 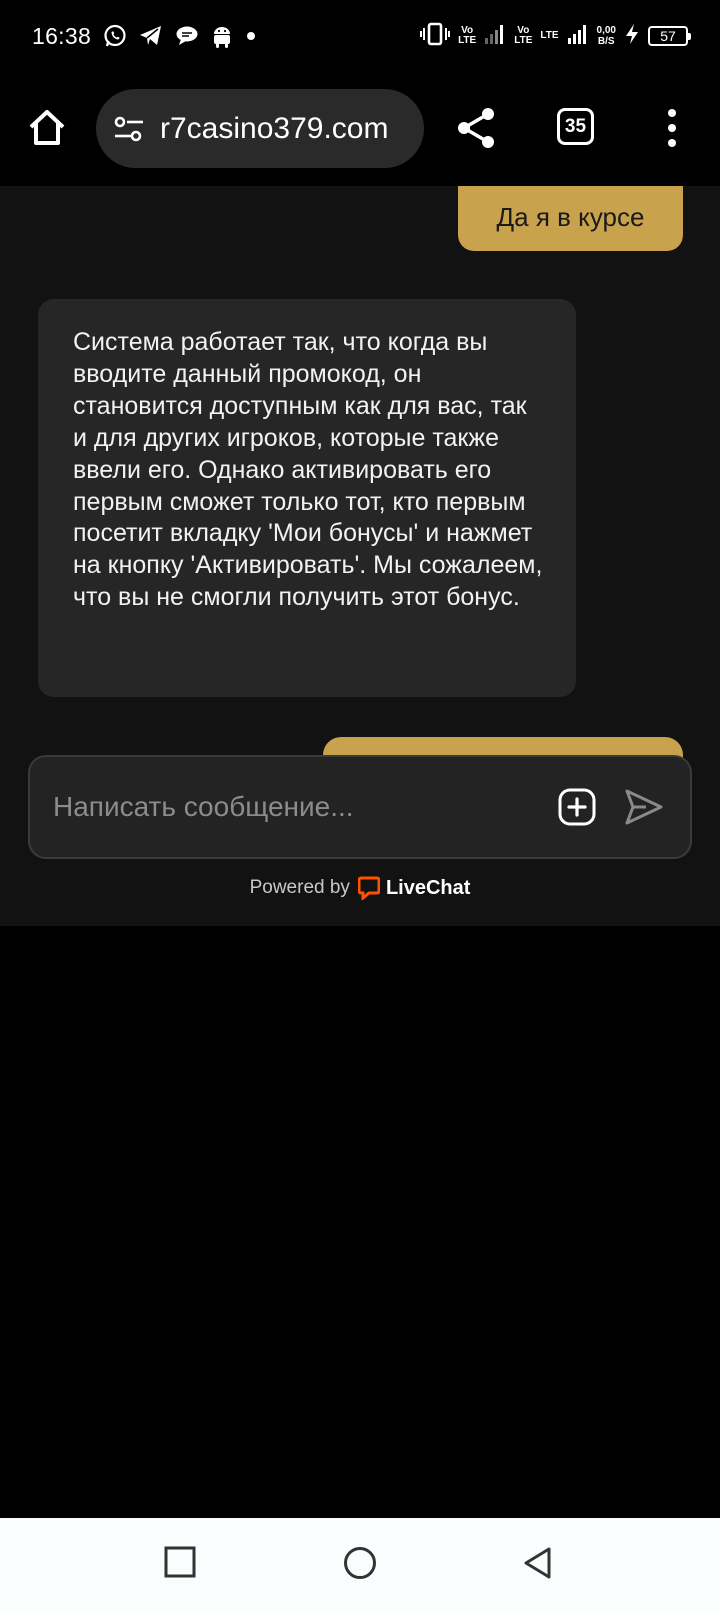 I want to click on status-time: 16:38, so click(x=62, y=35).